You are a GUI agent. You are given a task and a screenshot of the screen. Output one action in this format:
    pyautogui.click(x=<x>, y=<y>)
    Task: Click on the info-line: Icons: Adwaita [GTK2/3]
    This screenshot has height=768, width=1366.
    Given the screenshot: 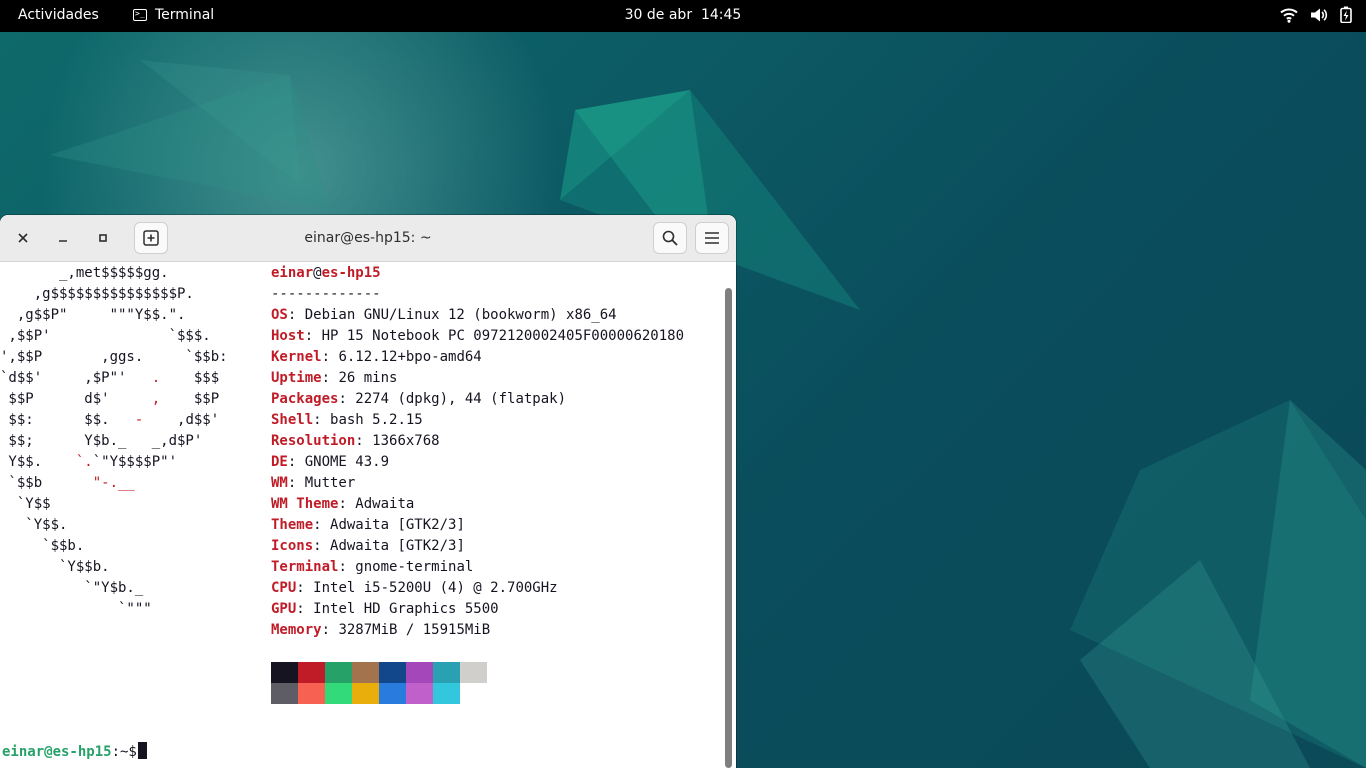 What is the action you would take?
    pyautogui.click(x=368, y=546)
    